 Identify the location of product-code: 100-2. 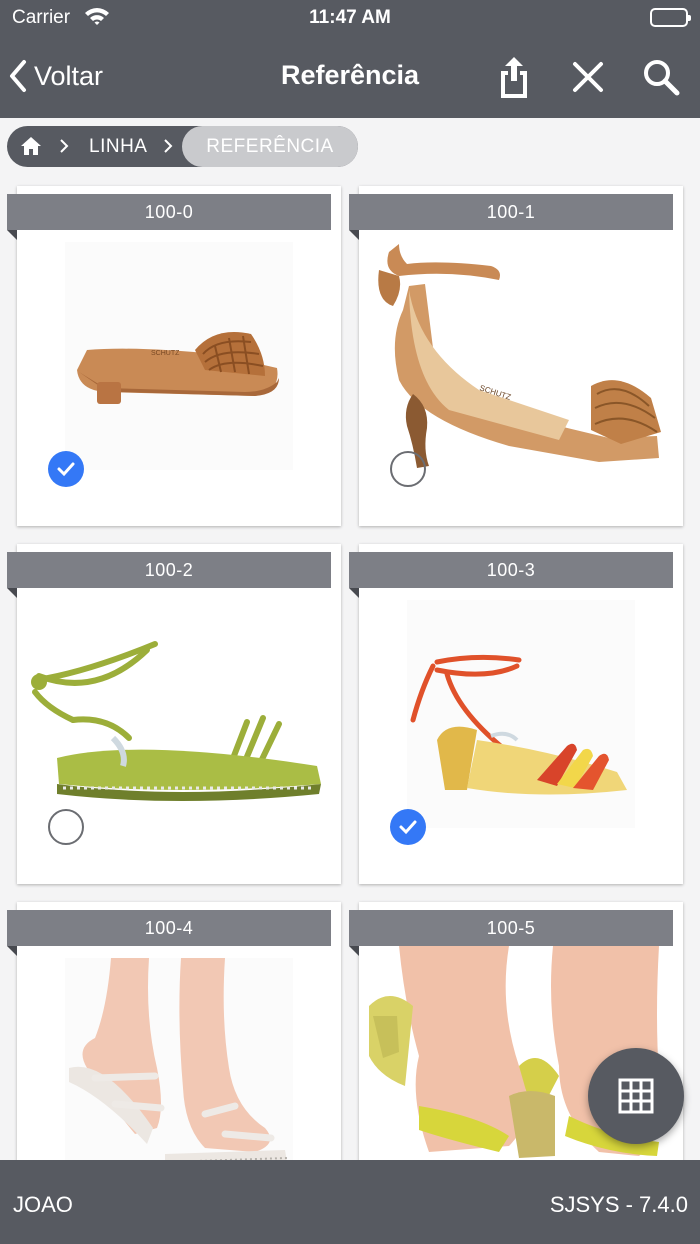
(169, 570).